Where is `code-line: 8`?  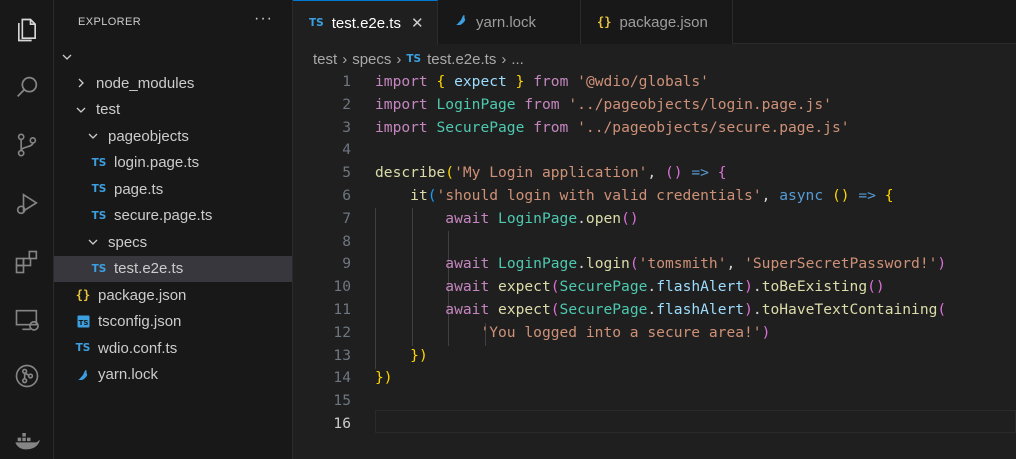 code-line: 8 is located at coordinates (654, 241).